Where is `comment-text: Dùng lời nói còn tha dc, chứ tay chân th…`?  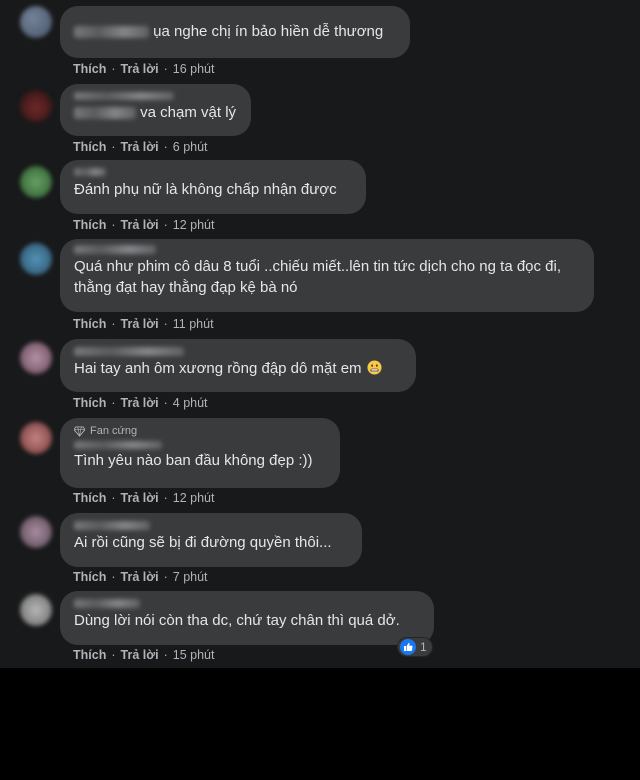
comment-text: Dùng lời nói còn tha dc, chứ tay chân th… is located at coordinates (237, 620).